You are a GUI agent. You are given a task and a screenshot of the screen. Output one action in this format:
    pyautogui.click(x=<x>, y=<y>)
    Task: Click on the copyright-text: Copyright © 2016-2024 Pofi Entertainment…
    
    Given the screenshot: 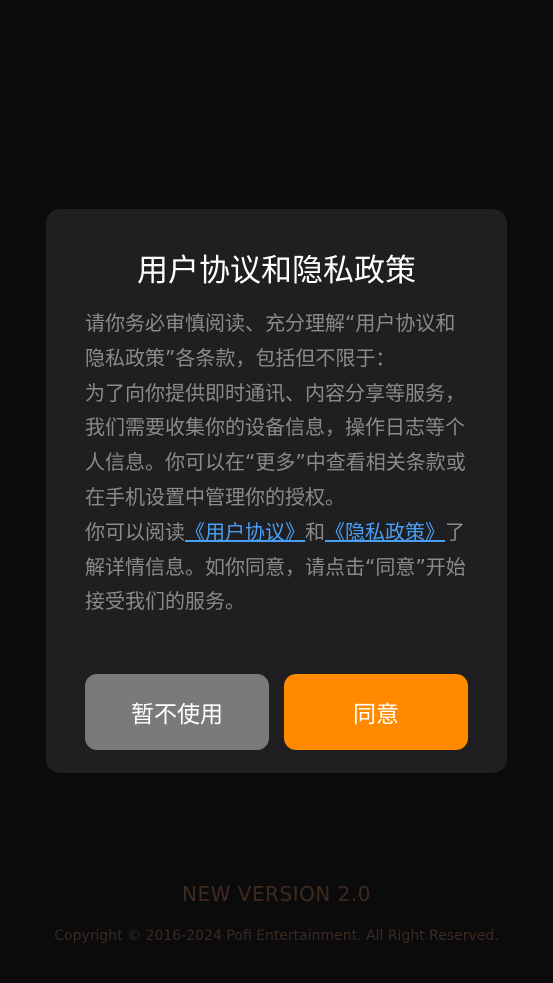 What is the action you would take?
    pyautogui.click(x=276, y=936)
    